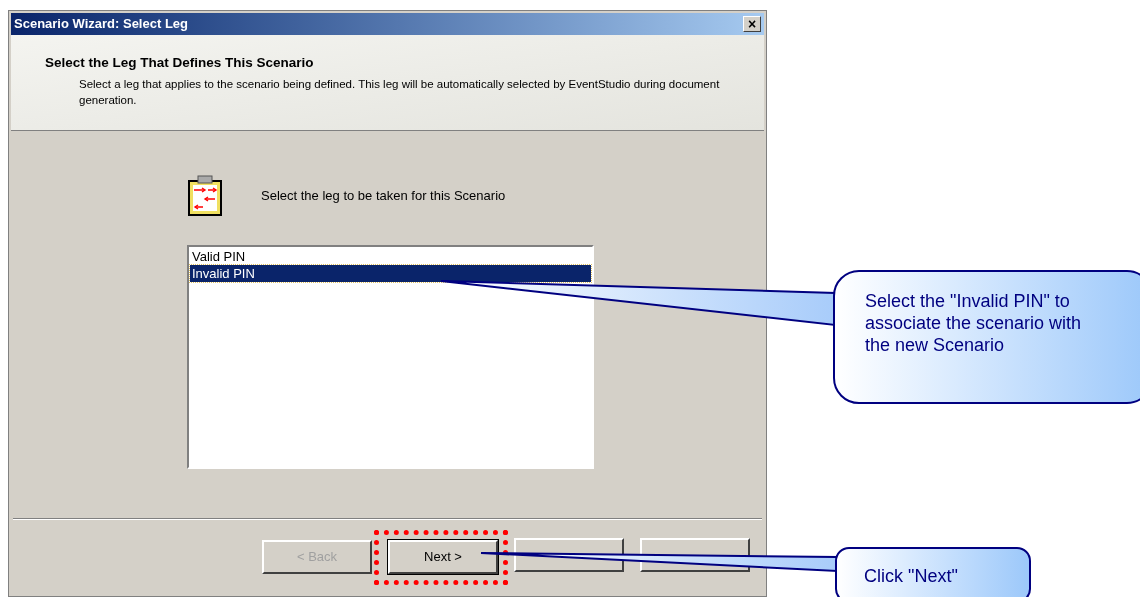 The height and width of the screenshot is (597, 1140). I want to click on close-button: ×, so click(752, 24).